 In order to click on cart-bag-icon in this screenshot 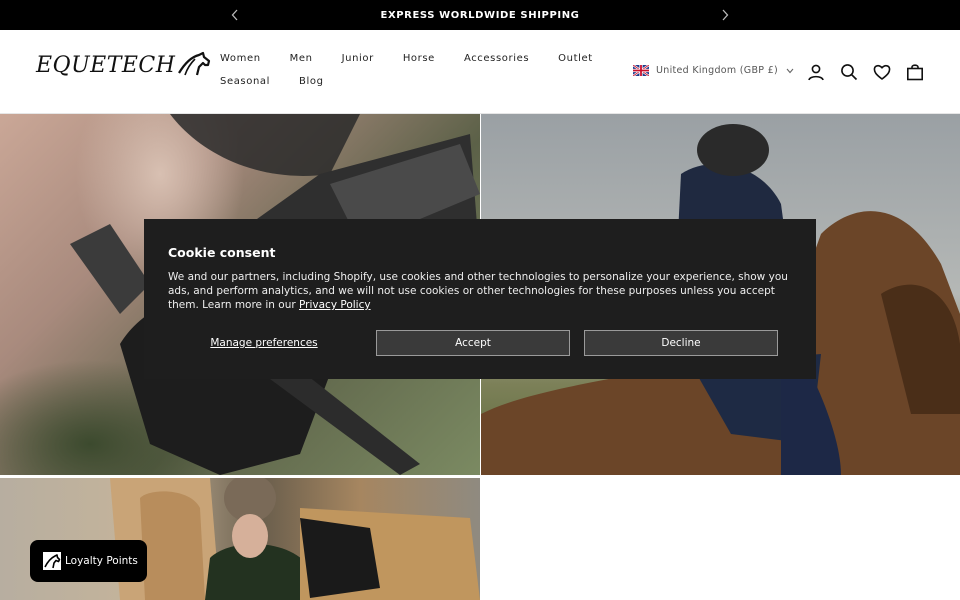, I will do `click(915, 72)`.